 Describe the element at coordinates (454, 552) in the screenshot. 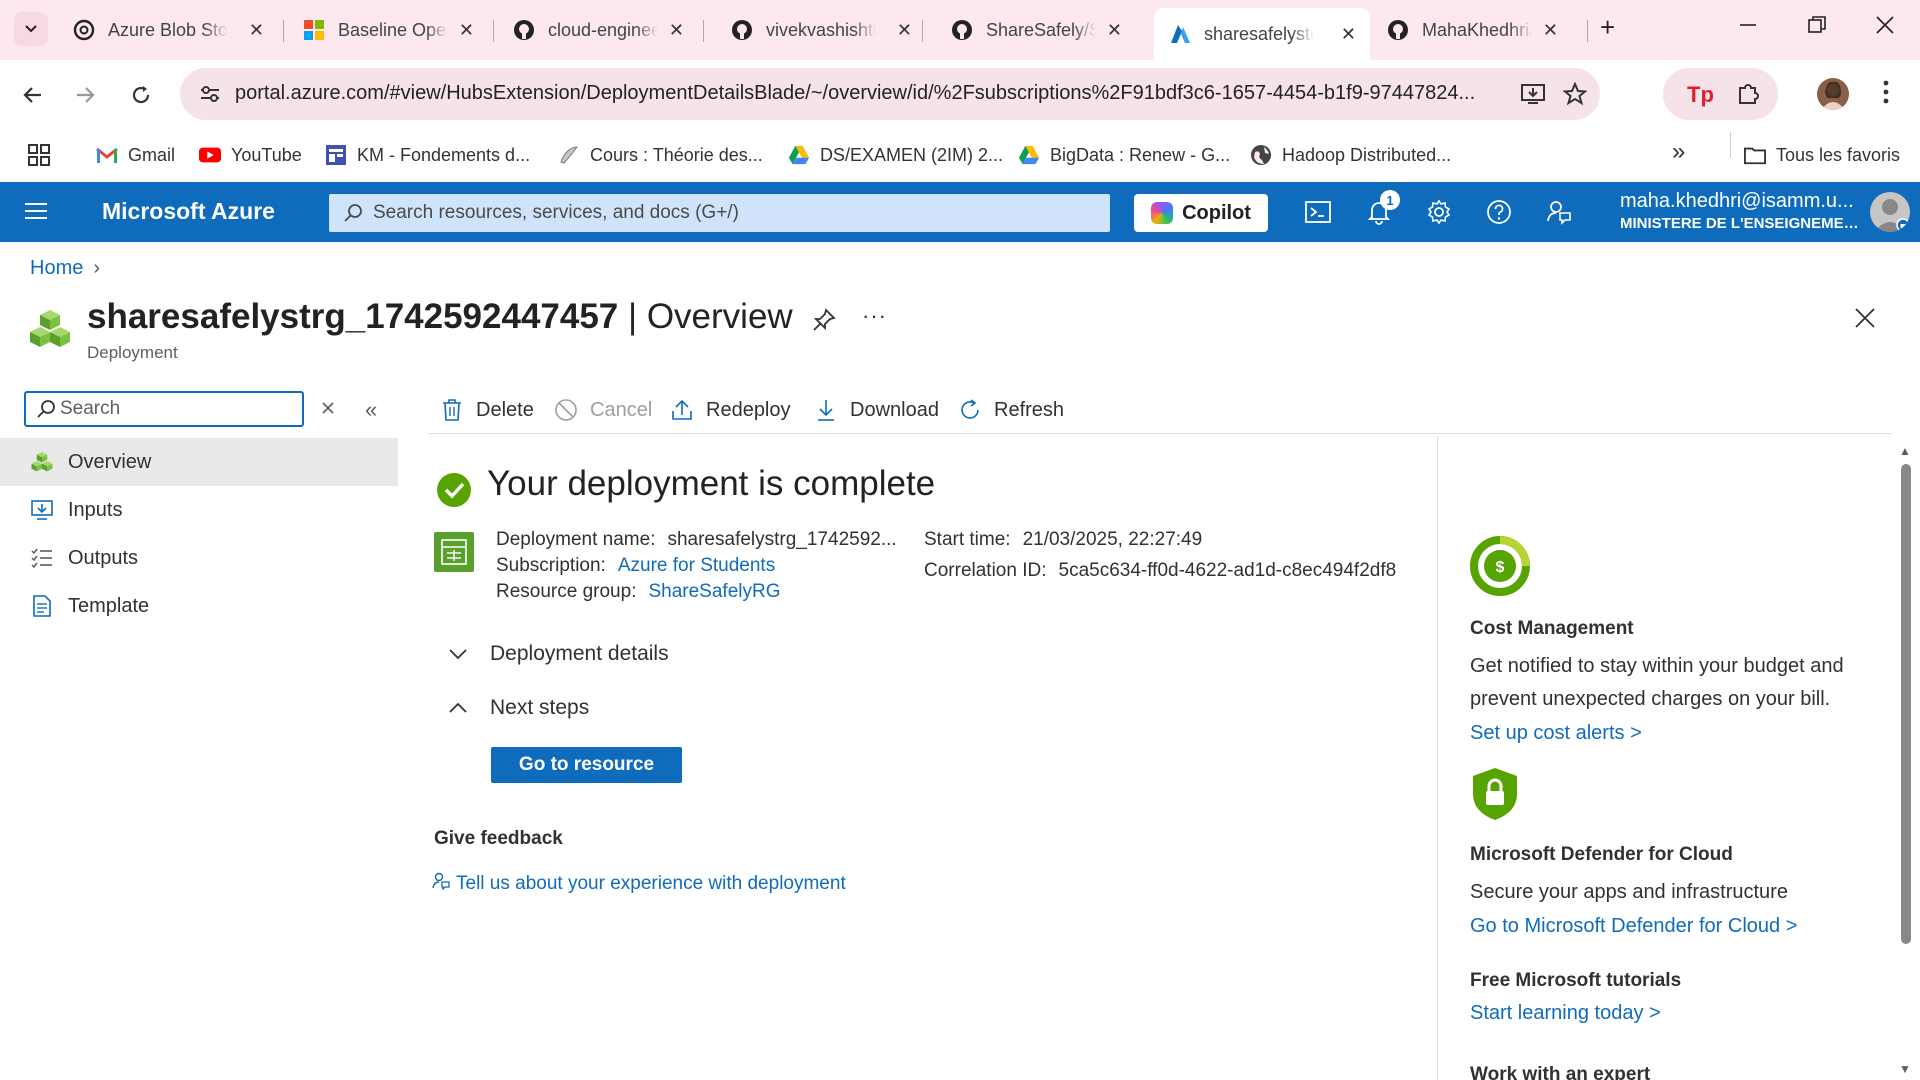

I see `deployment-table-icon` at that location.